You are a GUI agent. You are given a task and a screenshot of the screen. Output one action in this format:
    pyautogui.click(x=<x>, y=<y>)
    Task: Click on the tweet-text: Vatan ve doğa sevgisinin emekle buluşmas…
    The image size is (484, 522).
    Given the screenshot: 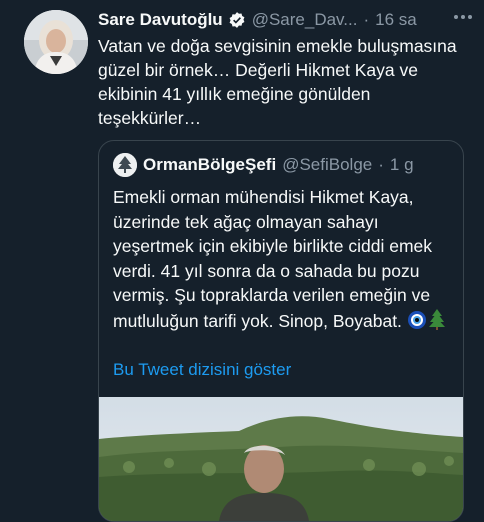 What is the action you would take?
    pyautogui.click(x=277, y=82)
    